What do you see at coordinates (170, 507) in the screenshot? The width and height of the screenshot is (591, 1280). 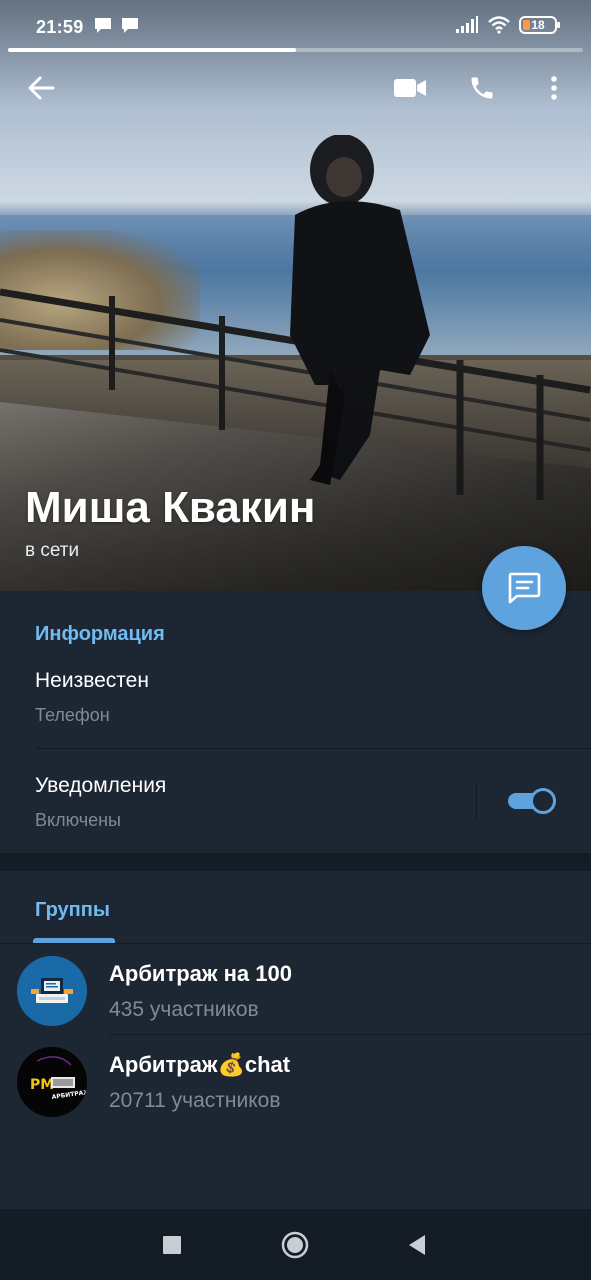 I see `profile-name: Миша Квакин` at bounding box center [170, 507].